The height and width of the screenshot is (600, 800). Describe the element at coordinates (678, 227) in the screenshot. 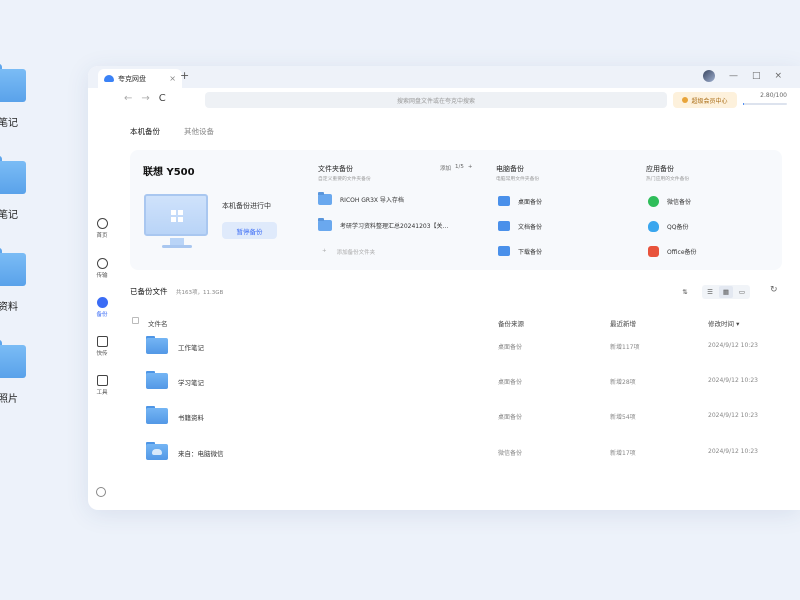

I see `app-backup-item-label: QQ备份` at that location.